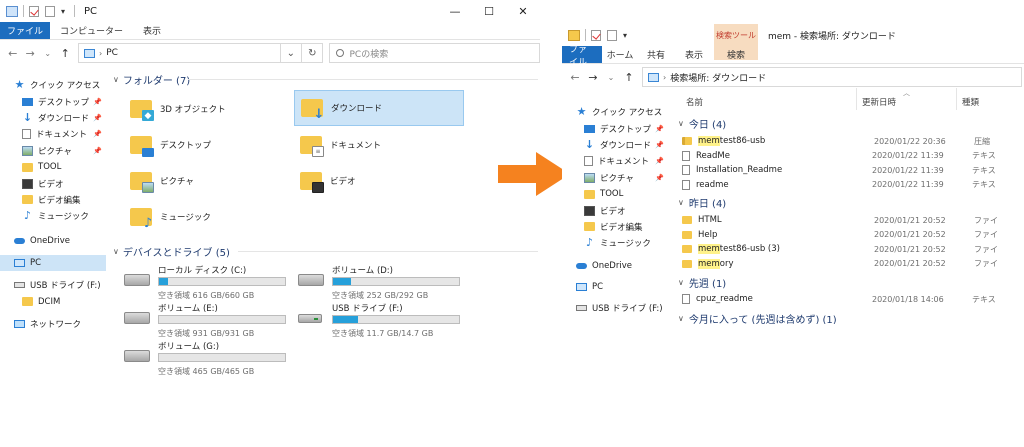 Image resolution: width=1024 pixels, height=447 pixels. Describe the element at coordinates (210, 145) in the screenshot. I see `folder-desktop: デスクトップ` at that location.